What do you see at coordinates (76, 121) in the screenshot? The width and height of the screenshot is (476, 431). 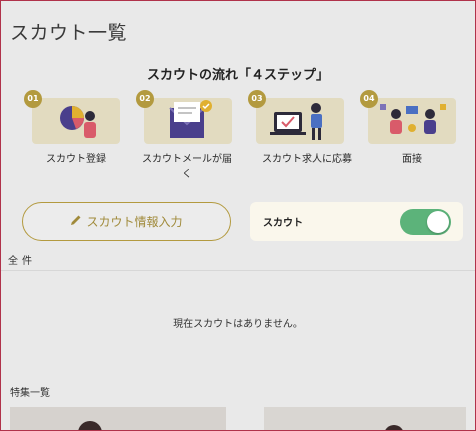 I see `step-1-illustration` at bounding box center [76, 121].